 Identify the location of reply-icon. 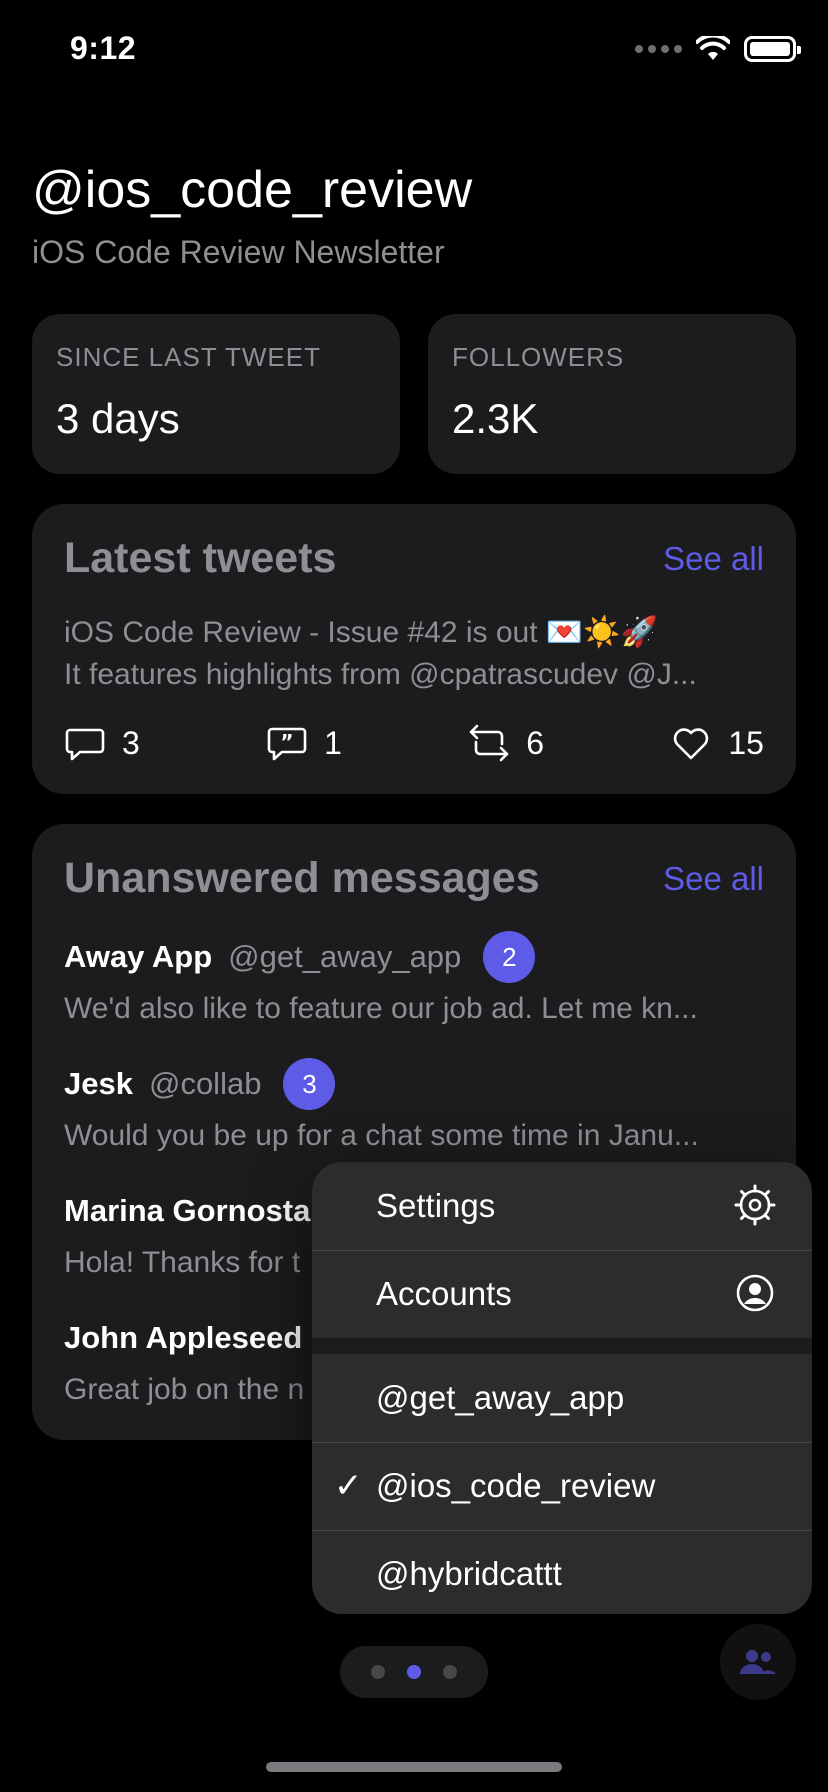
(85, 744).